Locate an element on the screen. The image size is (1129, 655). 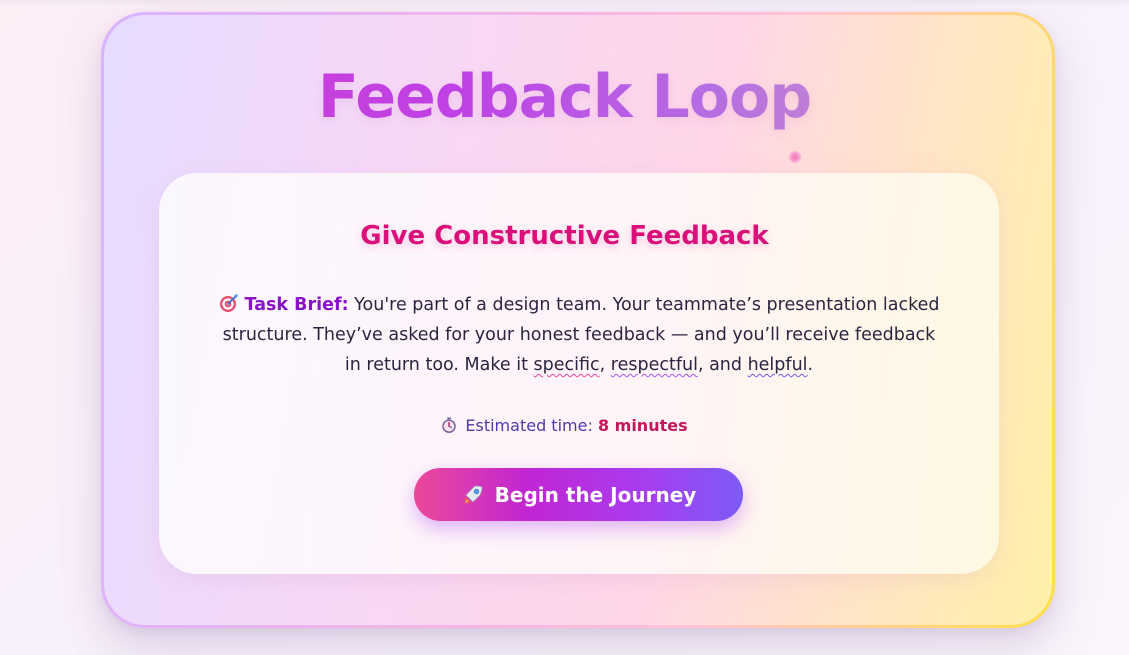
task-brief-label: Task Brief: is located at coordinates (296, 305).